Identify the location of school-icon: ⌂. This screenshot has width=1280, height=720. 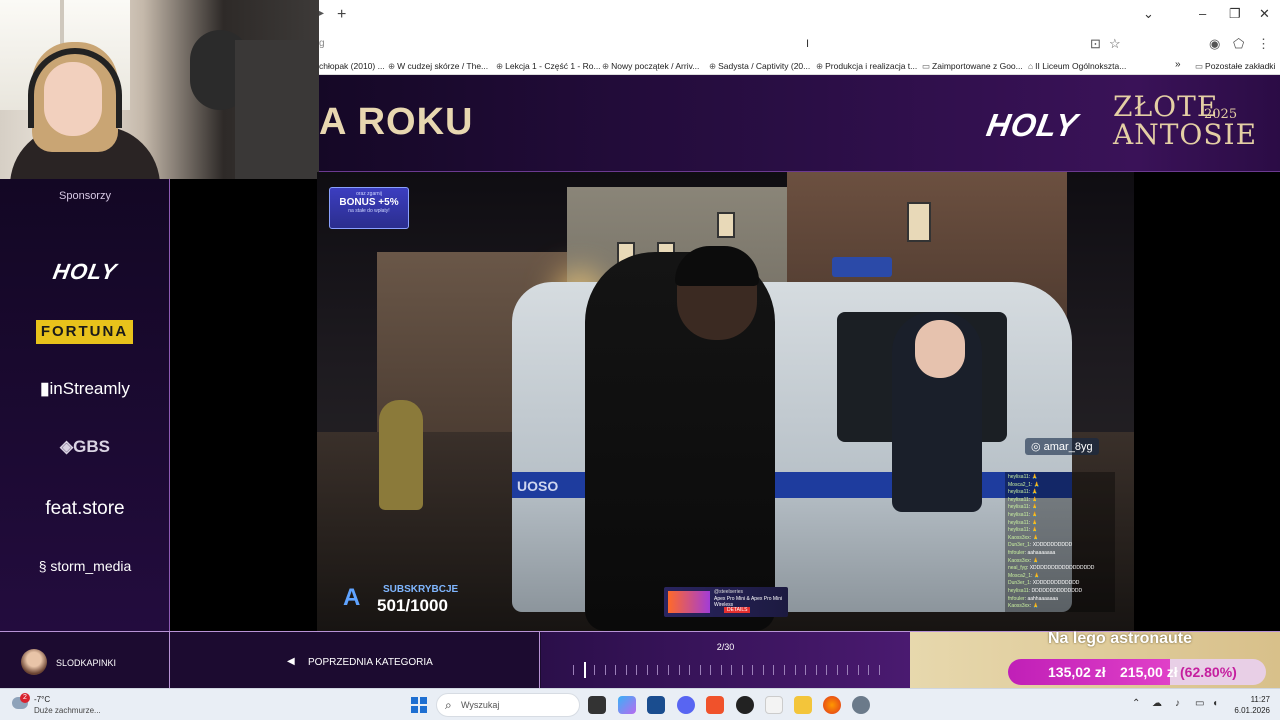
(1031, 66).